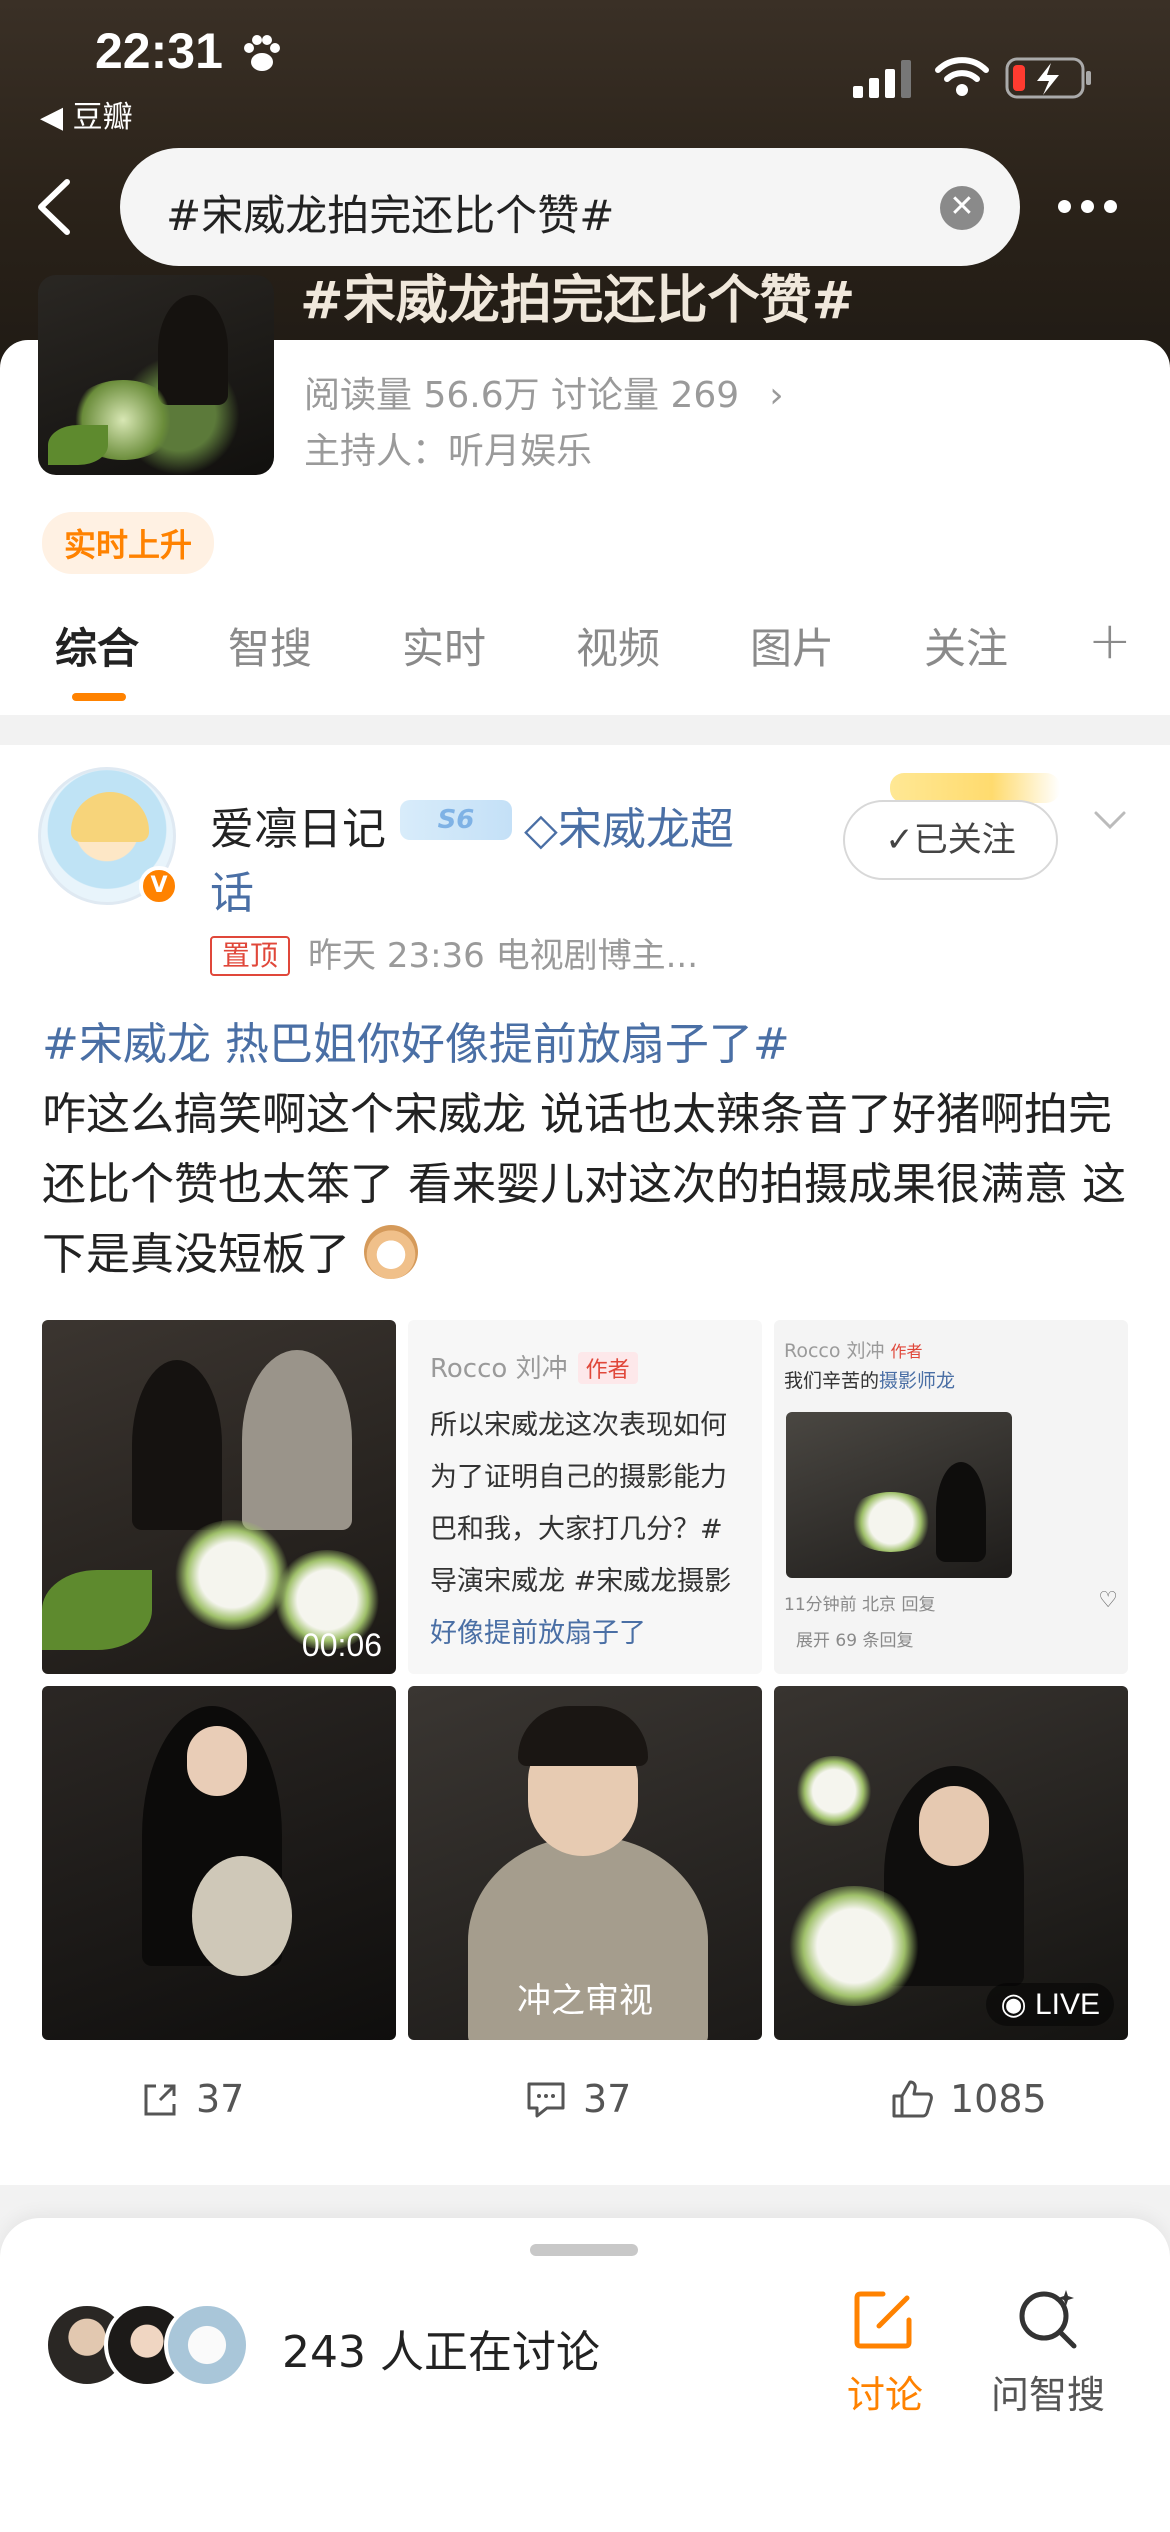 The image size is (1170, 2532). Describe the element at coordinates (441, 2352) in the screenshot. I see `discussing-count: 243 人正在讨论` at that location.